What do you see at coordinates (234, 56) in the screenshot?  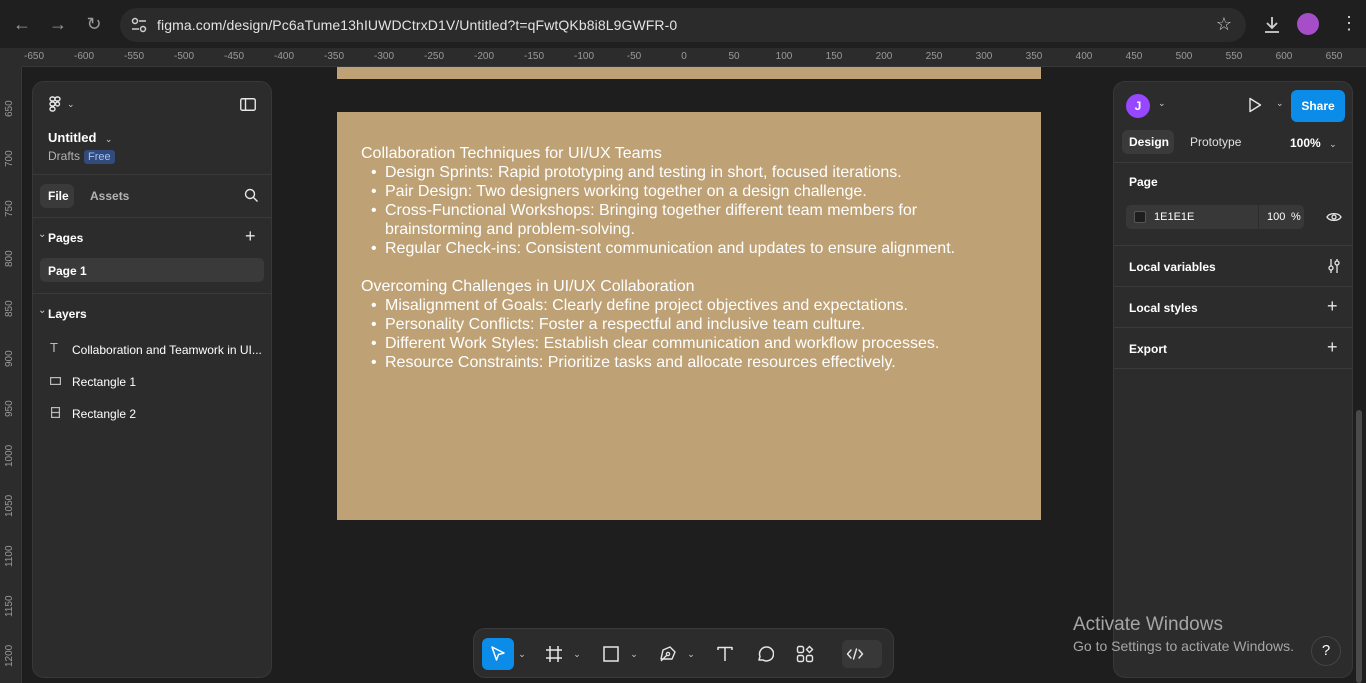 I see `ruler-tick-label: -450` at bounding box center [234, 56].